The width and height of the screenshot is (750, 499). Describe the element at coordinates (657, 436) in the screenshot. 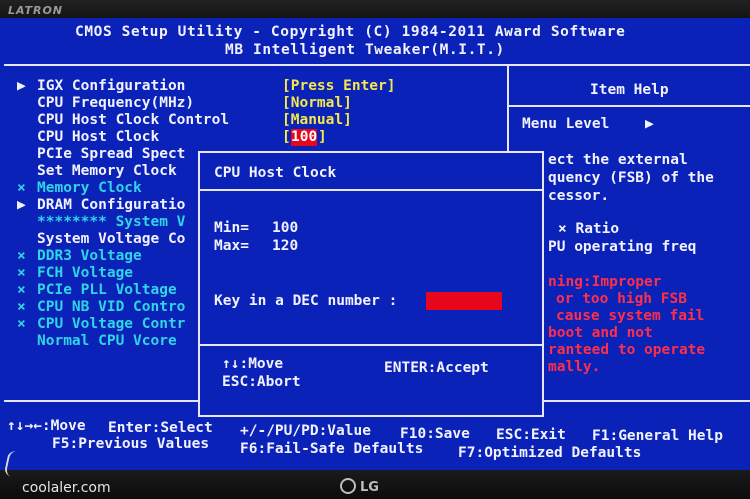

I see `footer-key-help: F1:General Help` at that location.